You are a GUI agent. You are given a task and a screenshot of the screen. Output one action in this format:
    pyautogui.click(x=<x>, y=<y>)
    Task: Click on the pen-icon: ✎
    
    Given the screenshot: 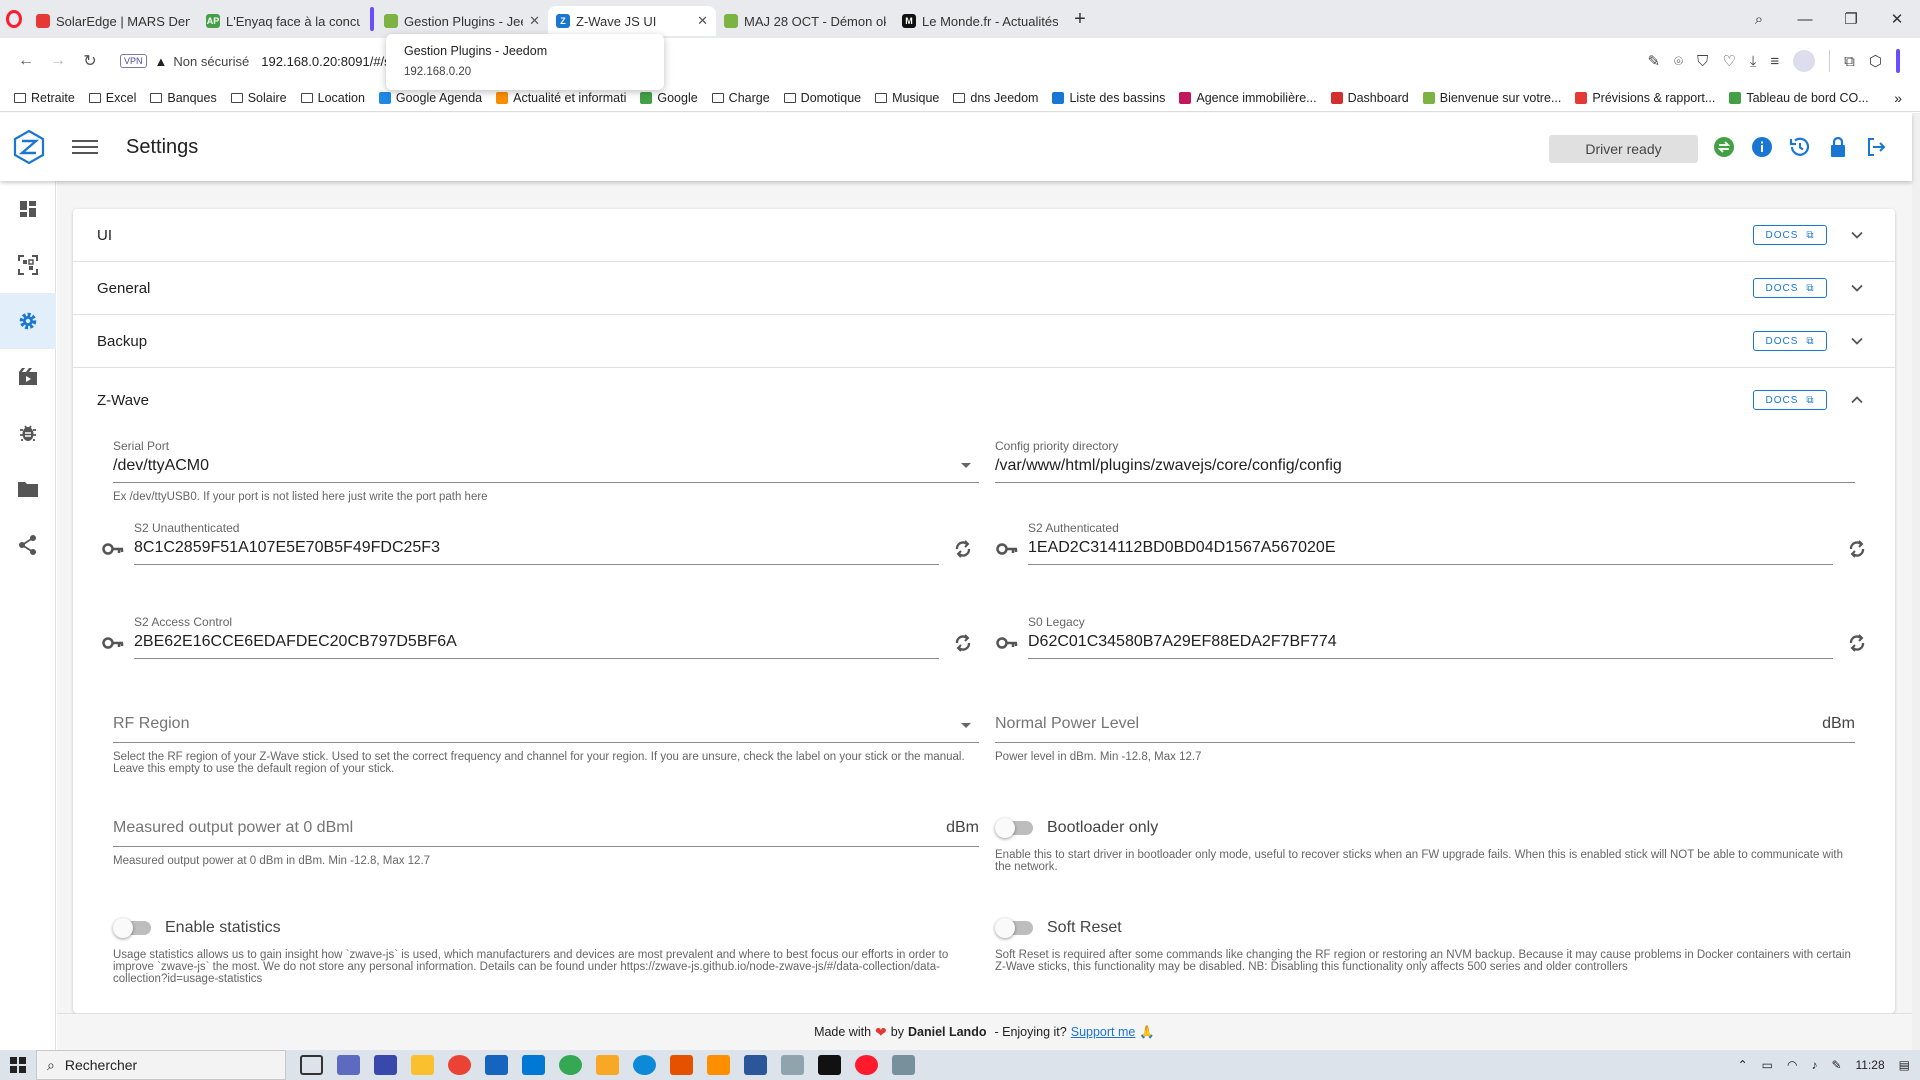 What is the action you would take?
    pyautogui.click(x=1836, y=1065)
    